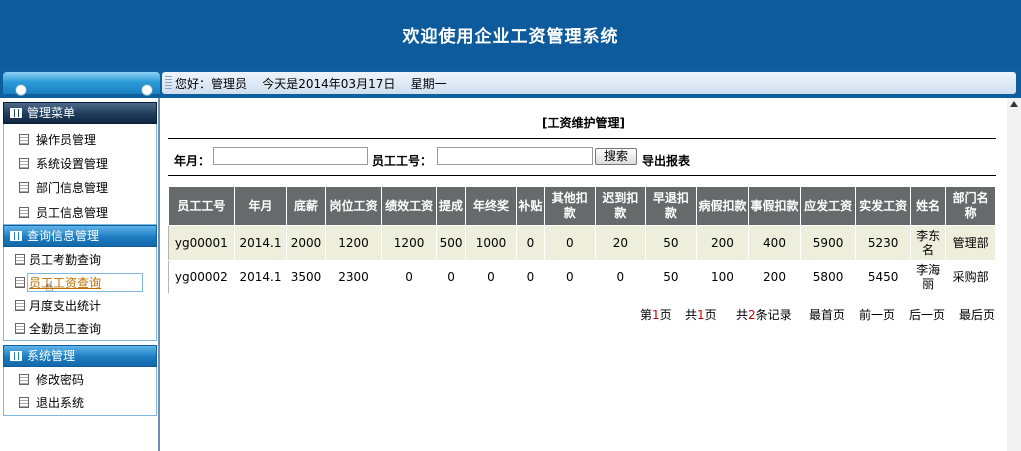 Image resolution: width=1021 pixels, height=451 pixels. What do you see at coordinates (970, 206) in the screenshot?
I see `column-header: 部门名称` at bounding box center [970, 206].